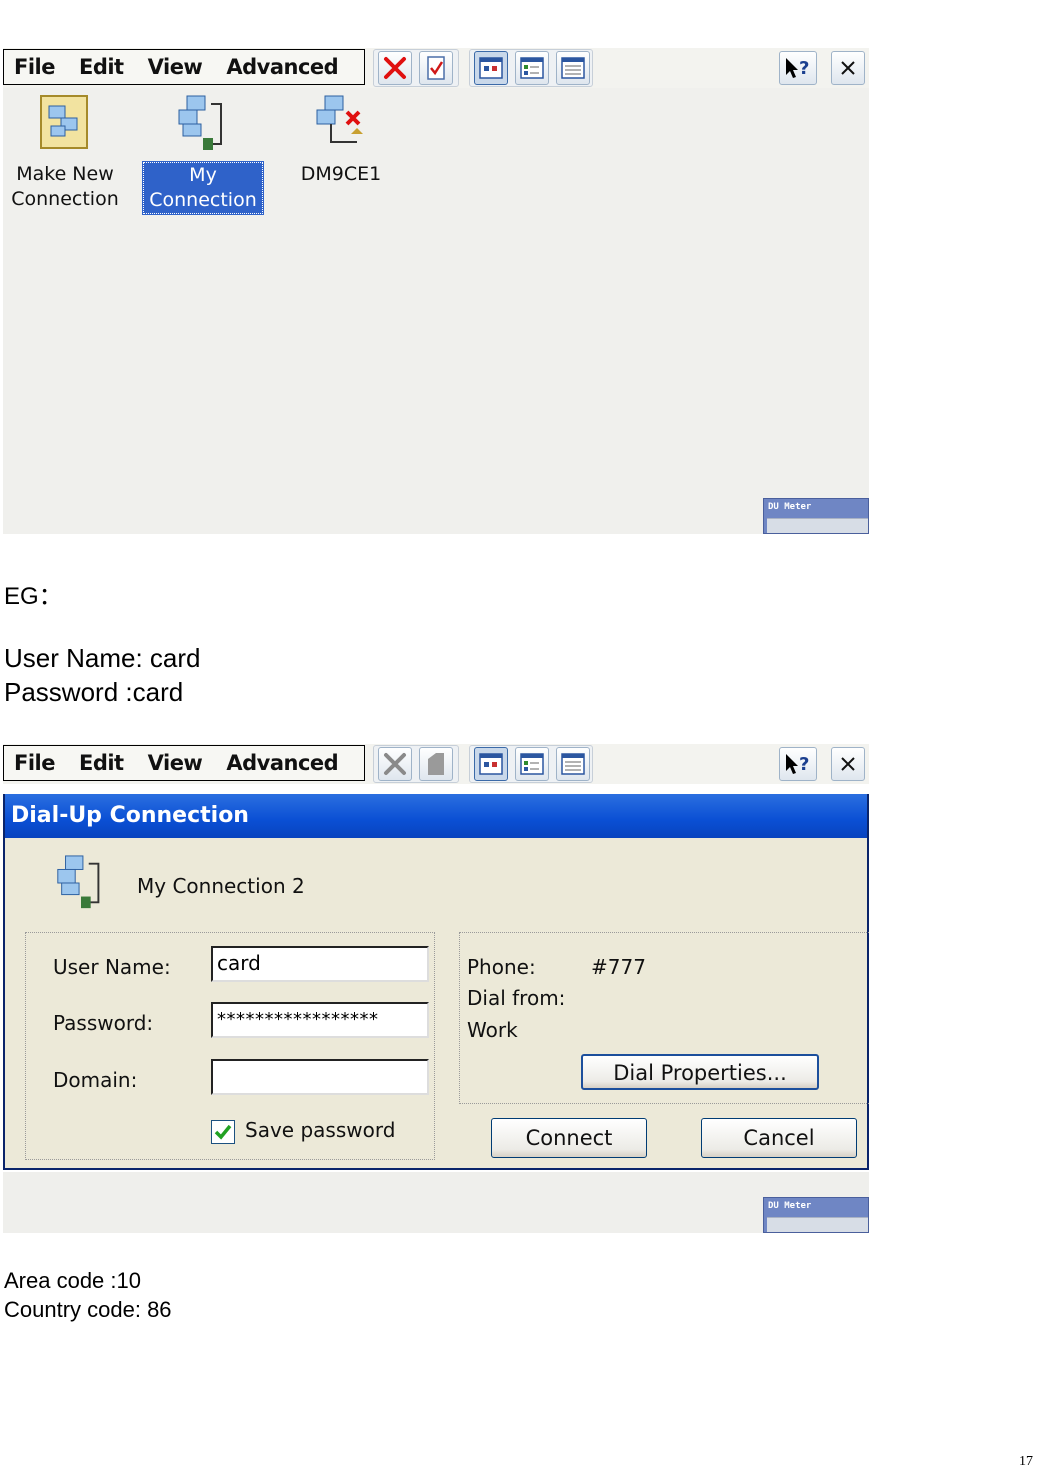 This screenshot has height=1470, width=1038. What do you see at coordinates (501, 967) in the screenshot?
I see `phone-label: Phone:` at bounding box center [501, 967].